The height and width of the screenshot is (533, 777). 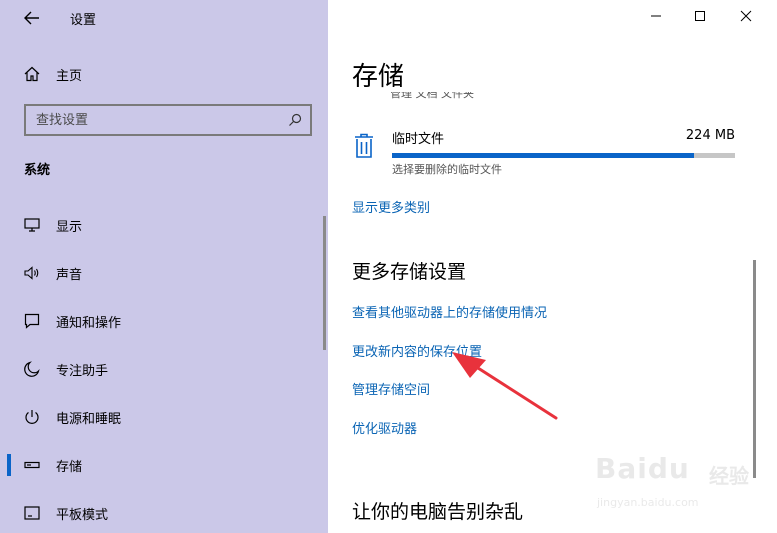 What do you see at coordinates (438, 512) in the screenshot?
I see `clutter-heading: 让你的电脑告别杂乱` at bounding box center [438, 512].